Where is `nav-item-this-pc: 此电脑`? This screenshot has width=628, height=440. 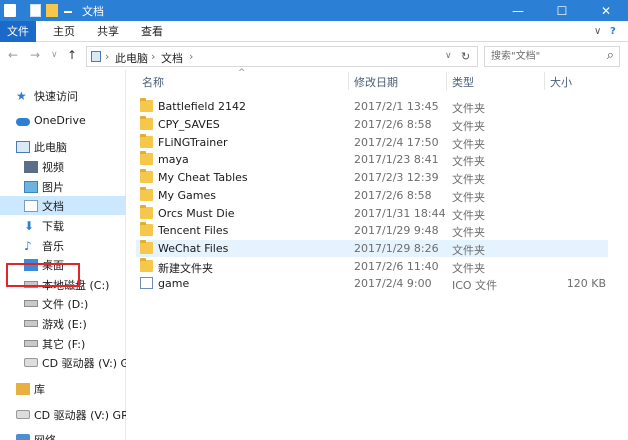 nav-item-this-pc: 此电脑 is located at coordinates (63, 146).